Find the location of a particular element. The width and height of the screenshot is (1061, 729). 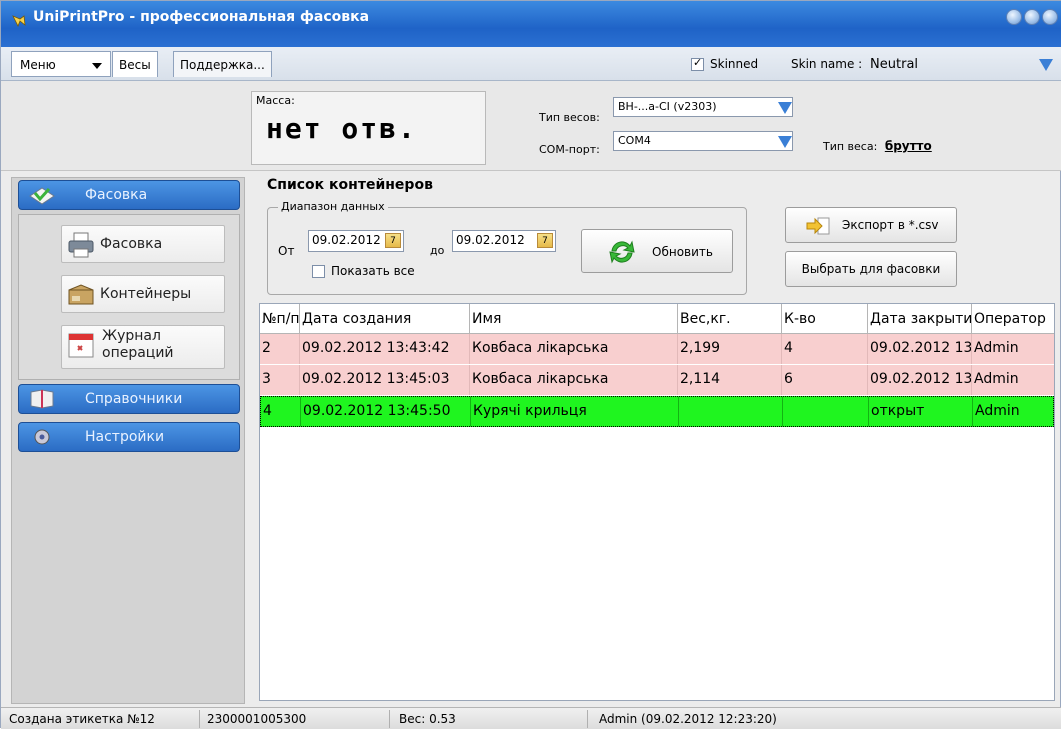

cell-weight is located at coordinates (731, 411).